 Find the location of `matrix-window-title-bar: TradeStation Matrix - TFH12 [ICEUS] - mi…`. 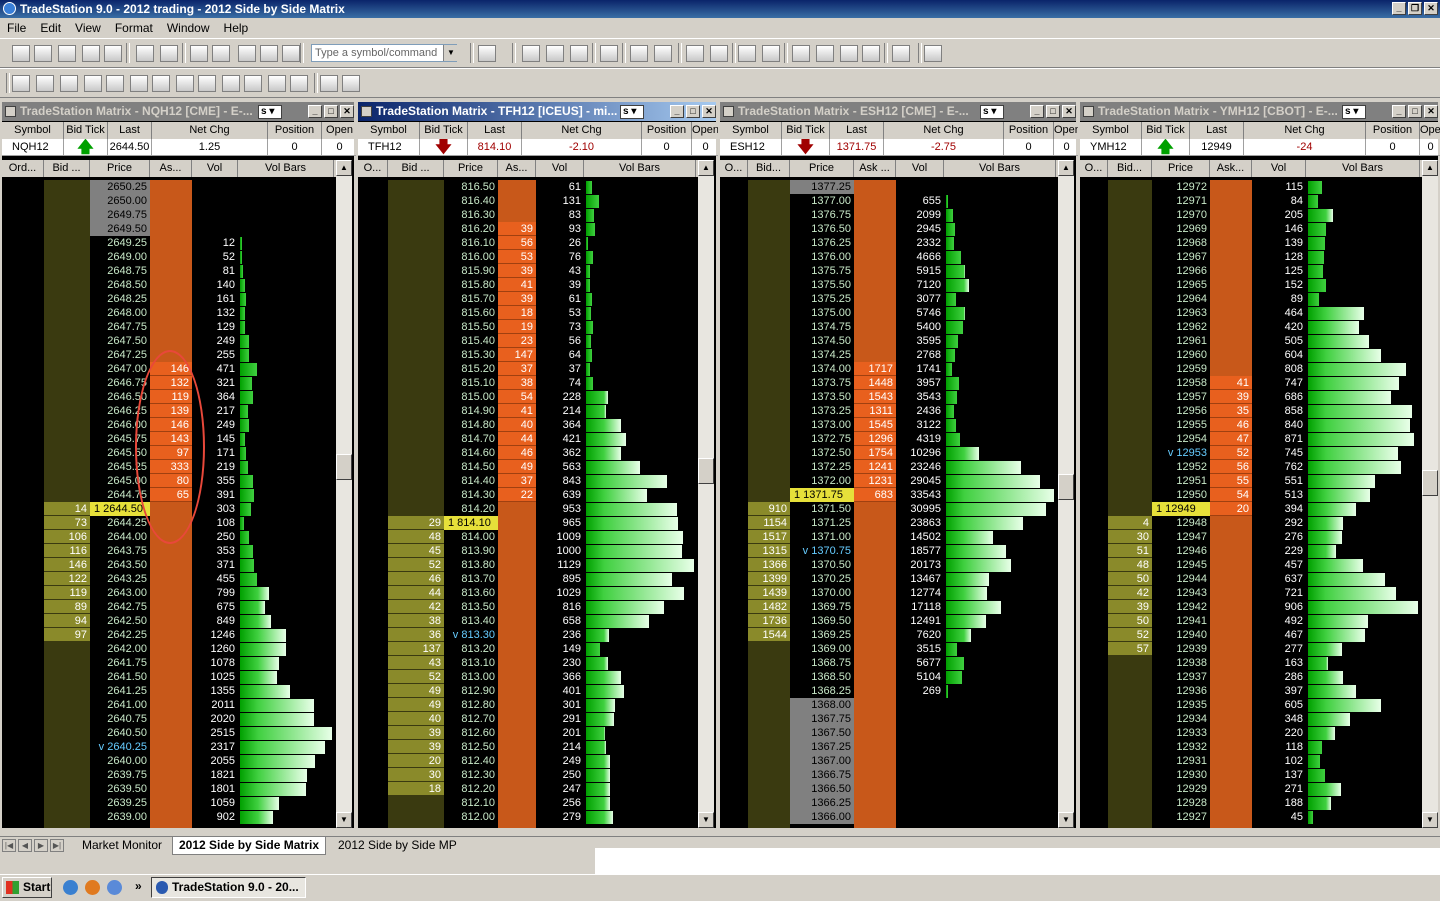

matrix-window-title-bar: TradeStation Matrix - TFH12 [ICEUS] - mi… is located at coordinates (537, 111).